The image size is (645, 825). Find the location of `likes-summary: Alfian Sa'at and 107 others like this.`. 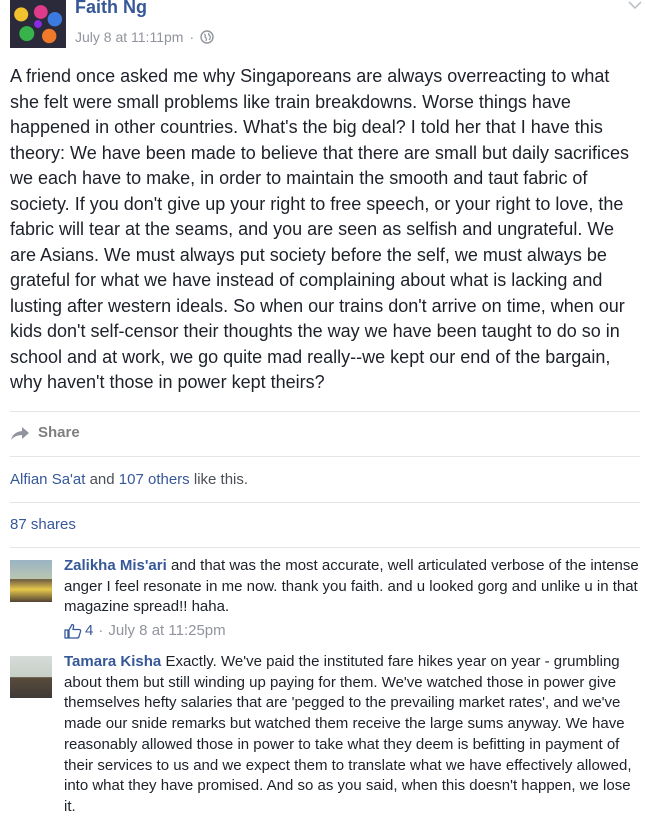

likes-summary: Alfian Sa'at and 107 others like this. is located at coordinates (129, 479).